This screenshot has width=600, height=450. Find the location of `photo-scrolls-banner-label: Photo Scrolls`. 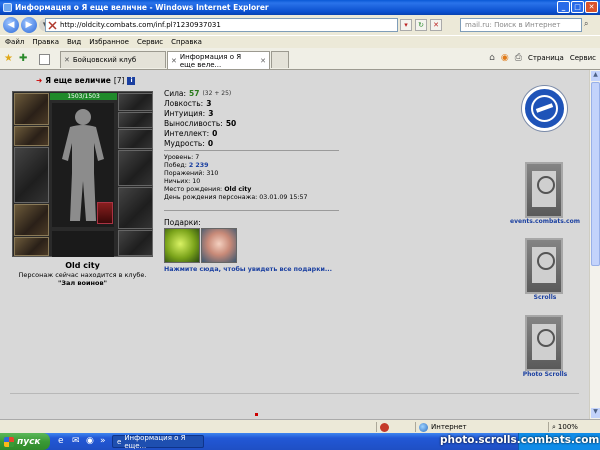

photo-scrolls-banner-label: Photo Scrolls is located at coordinates (545, 374).